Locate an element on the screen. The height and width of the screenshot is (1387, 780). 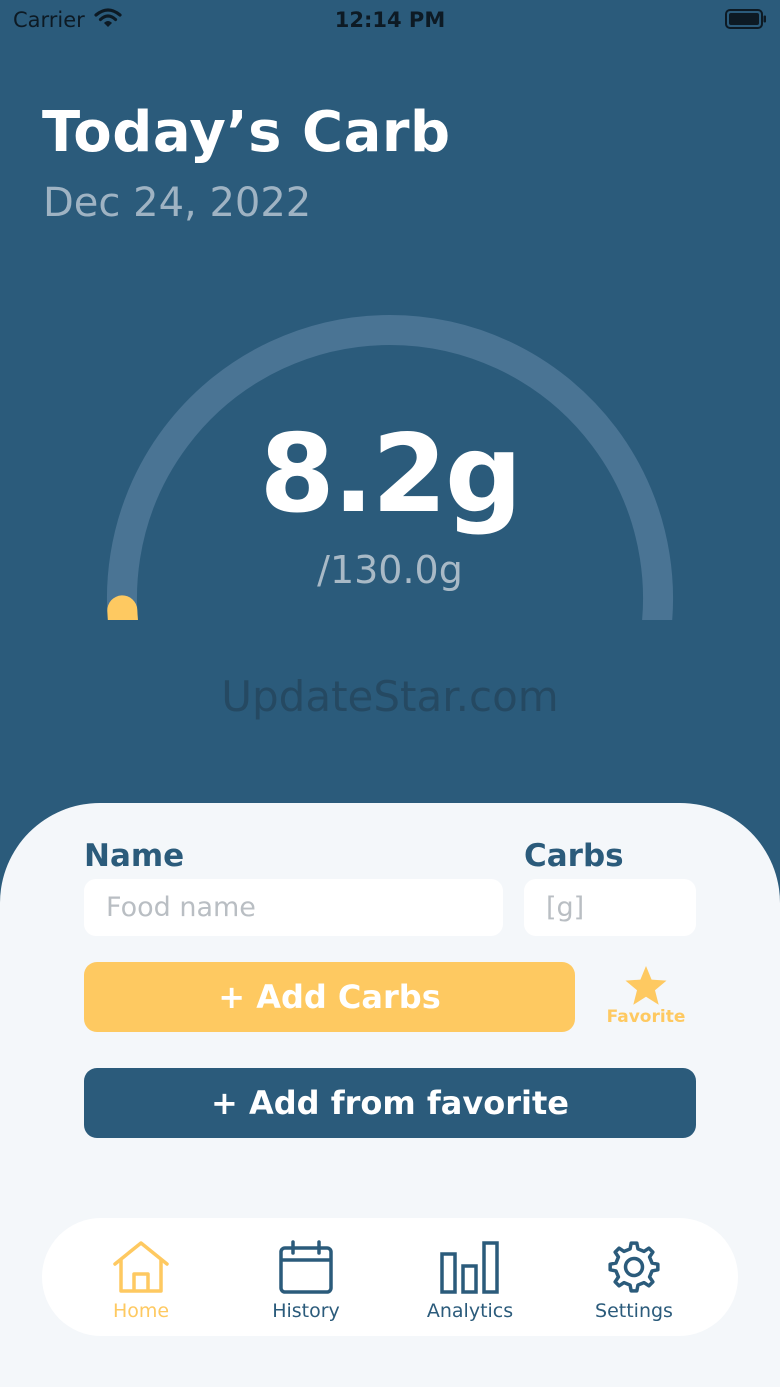
home-icon is located at coordinates (141, 1267).